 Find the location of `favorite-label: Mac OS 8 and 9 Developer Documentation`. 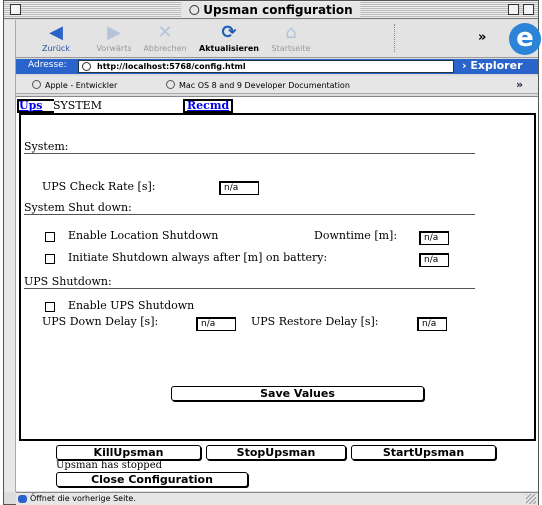

favorite-label: Mac OS 8 and 9 Developer Documentation is located at coordinates (264, 85).